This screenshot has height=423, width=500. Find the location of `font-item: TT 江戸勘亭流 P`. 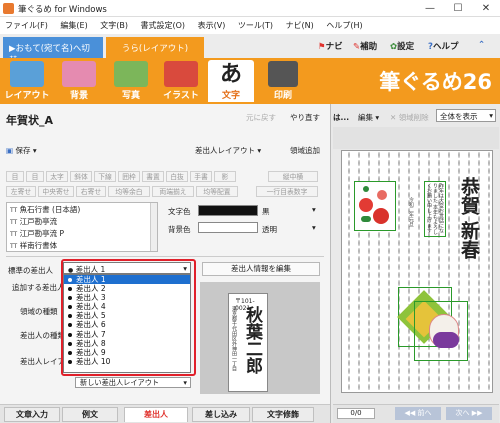

font-item: TT 江戸勘亭流 P is located at coordinates (82, 233).